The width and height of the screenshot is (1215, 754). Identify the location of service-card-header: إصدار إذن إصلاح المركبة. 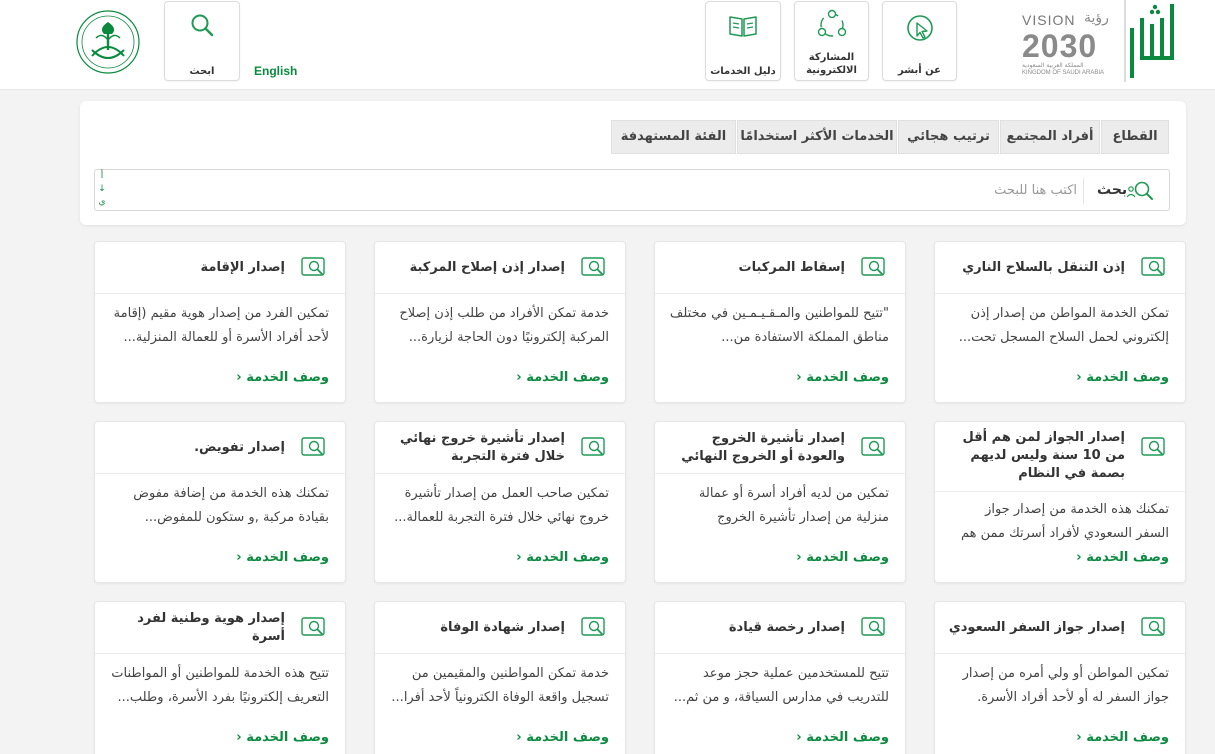
(500, 268).